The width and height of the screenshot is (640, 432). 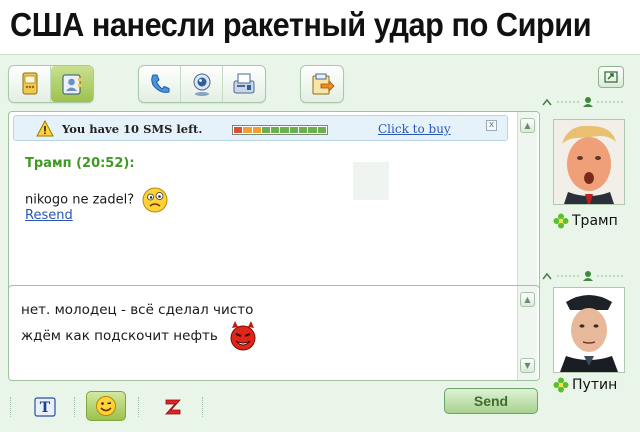 What do you see at coordinates (595, 385) in the screenshot?
I see `local-contact-name: Путин` at bounding box center [595, 385].